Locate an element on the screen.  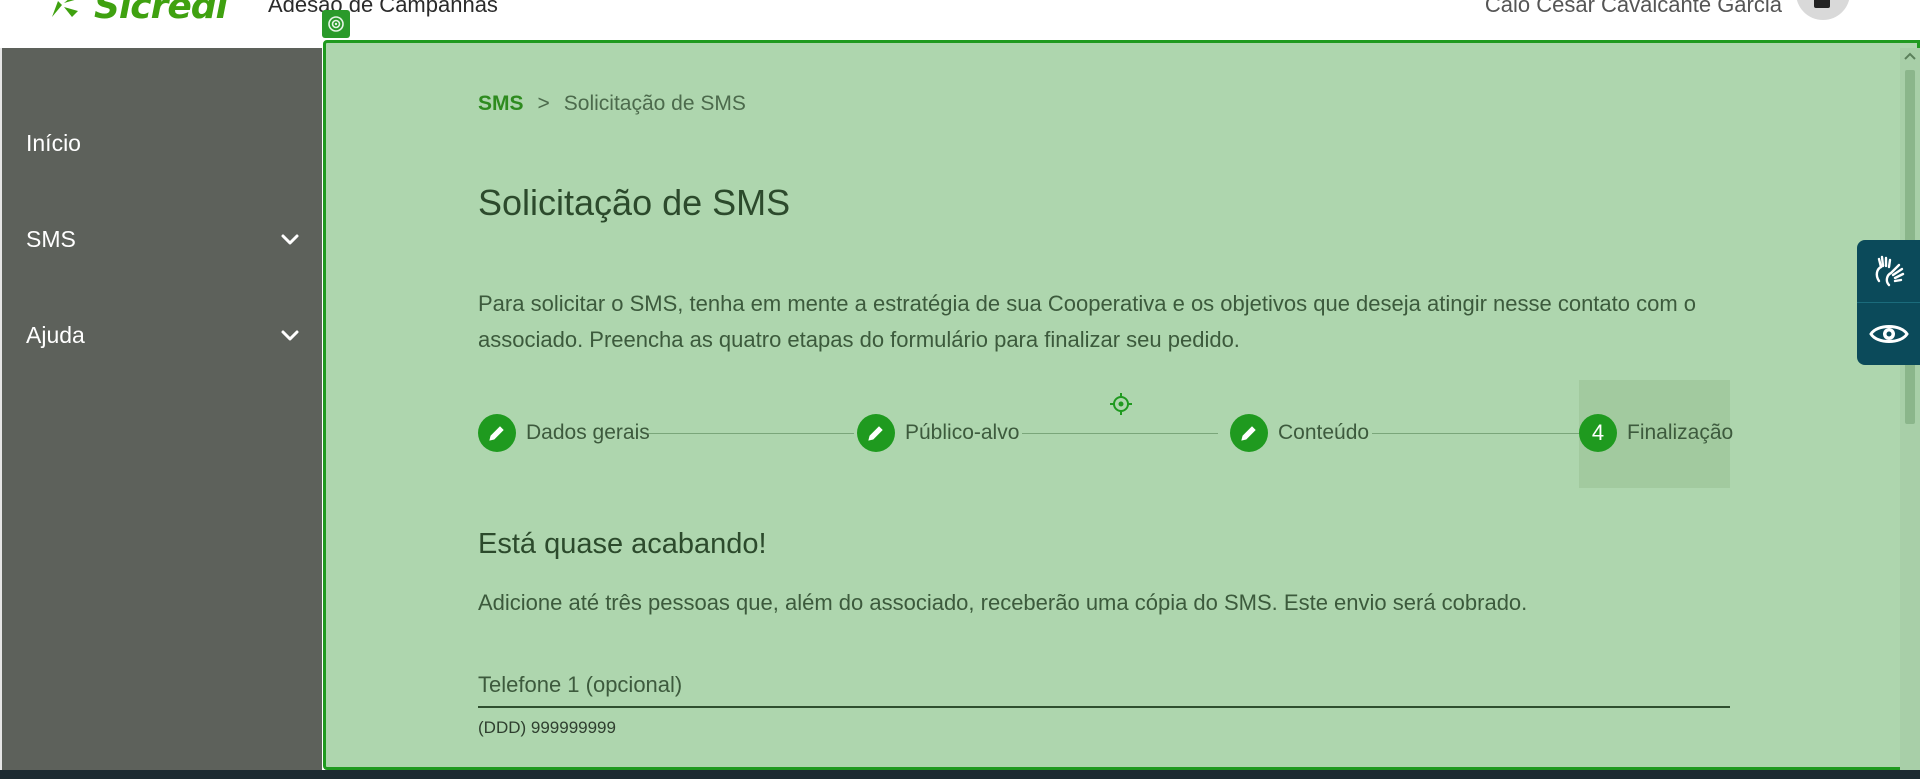
phone-1-label: Telefone 1 (opcional) is located at coordinates (1104, 690).